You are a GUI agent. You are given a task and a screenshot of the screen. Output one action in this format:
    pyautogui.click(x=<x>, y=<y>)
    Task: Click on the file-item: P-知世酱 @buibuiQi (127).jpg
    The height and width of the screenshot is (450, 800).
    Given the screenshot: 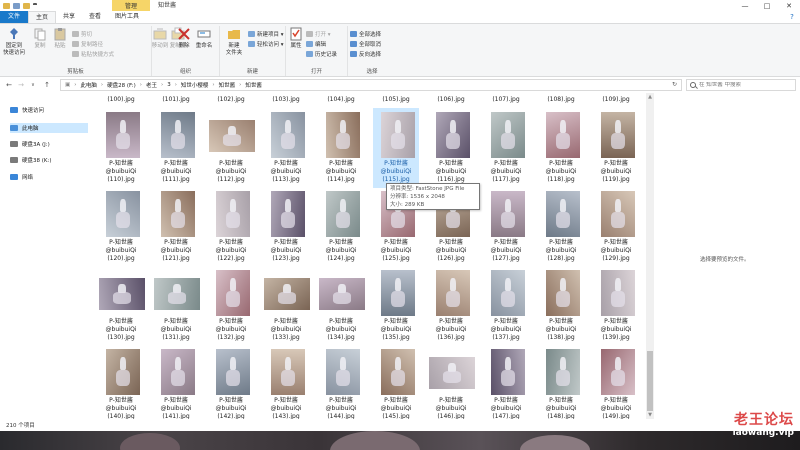 What is the action you would take?
    pyautogui.click(x=506, y=229)
    